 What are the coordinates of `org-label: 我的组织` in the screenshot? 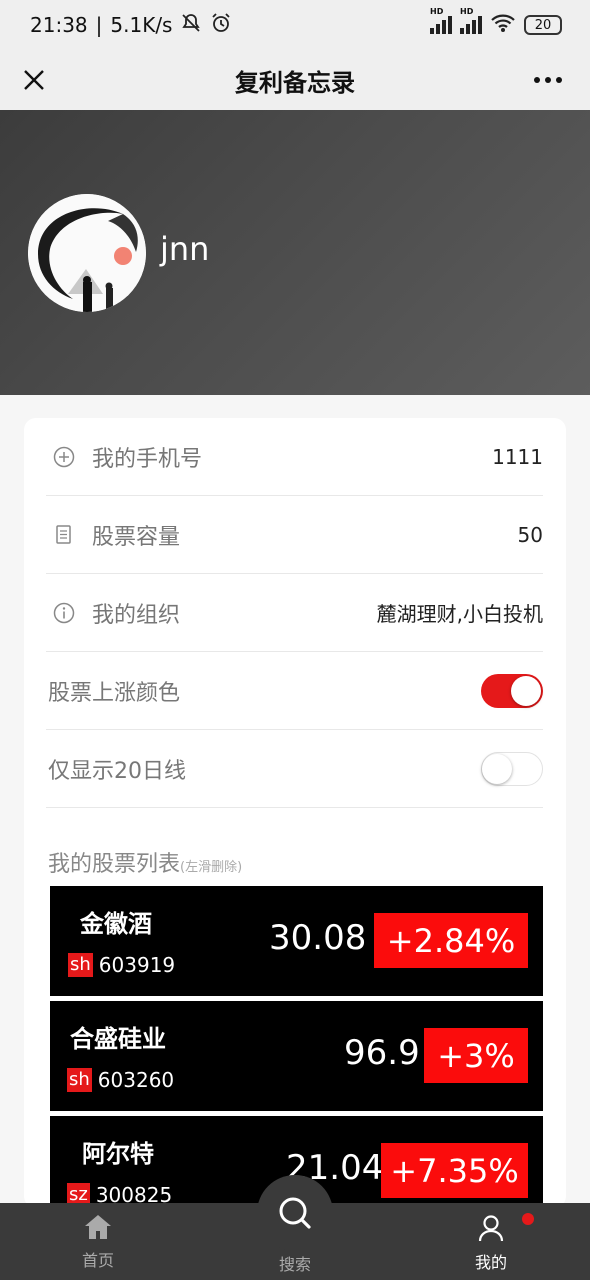 It's located at (136, 615).